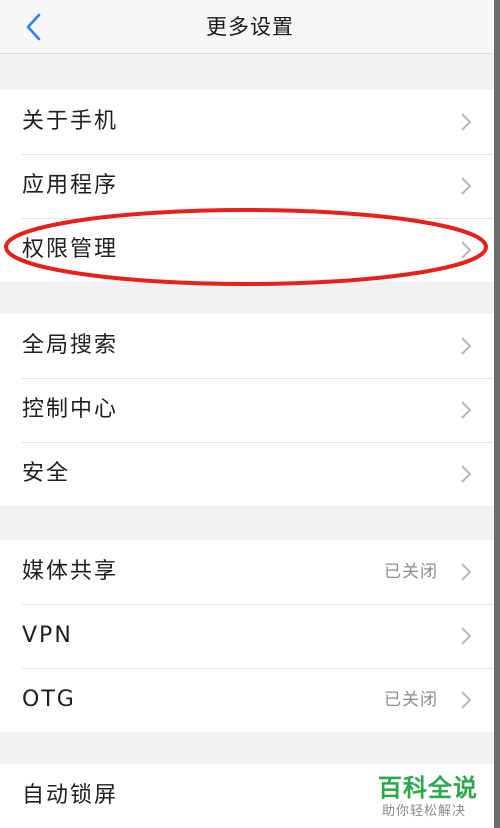 The height and width of the screenshot is (828, 500). I want to click on row-label: 媒体共享, so click(70, 571).